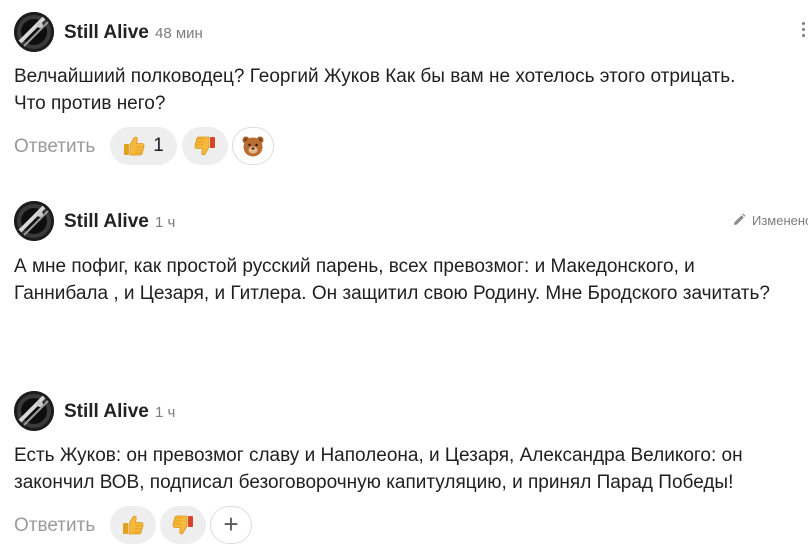  Describe the element at coordinates (740, 219) in the screenshot. I see `pencil-icon` at that location.